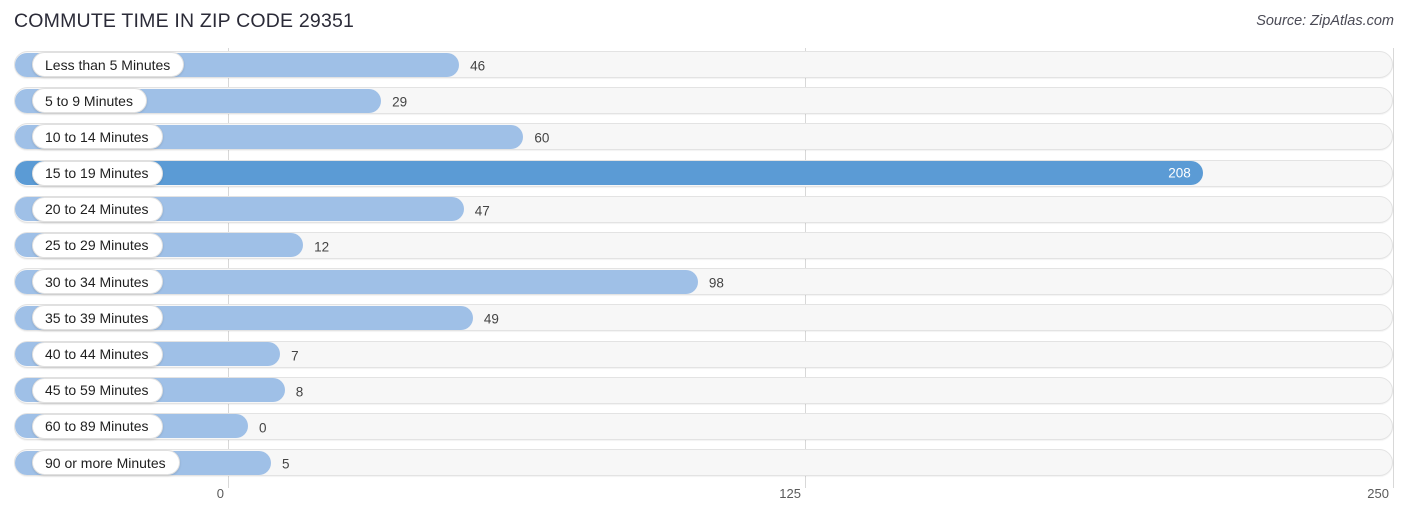 Image resolution: width=1406 pixels, height=523 pixels. Describe the element at coordinates (703, 501) in the screenshot. I see `x-axis: 0 125 250` at that location.